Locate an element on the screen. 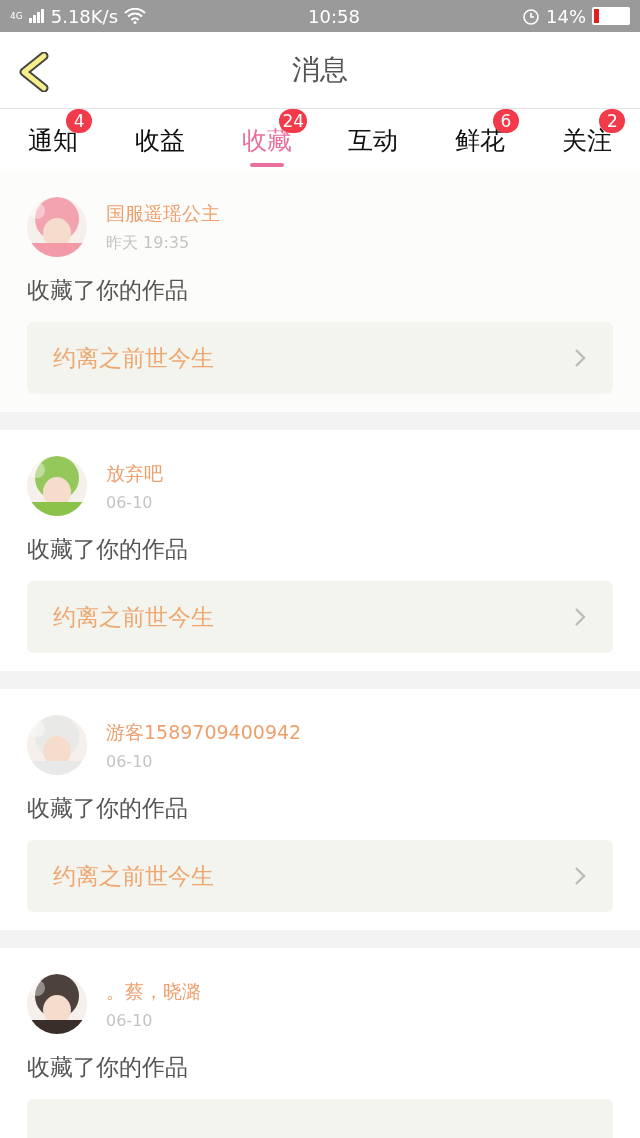 This screenshot has width=640, height=1138. user-name: 游客1589709400942 is located at coordinates (204, 732).